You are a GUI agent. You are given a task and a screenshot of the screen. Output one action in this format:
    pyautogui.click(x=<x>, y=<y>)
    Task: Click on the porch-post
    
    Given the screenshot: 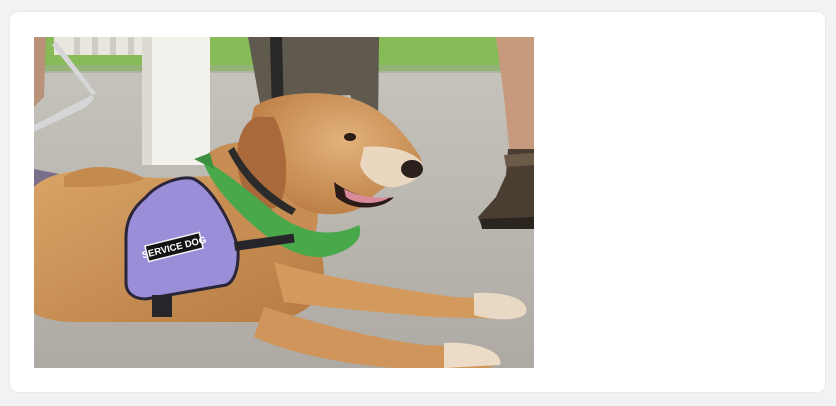 What is the action you would take?
    pyautogui.click(x=176, y=101)
    